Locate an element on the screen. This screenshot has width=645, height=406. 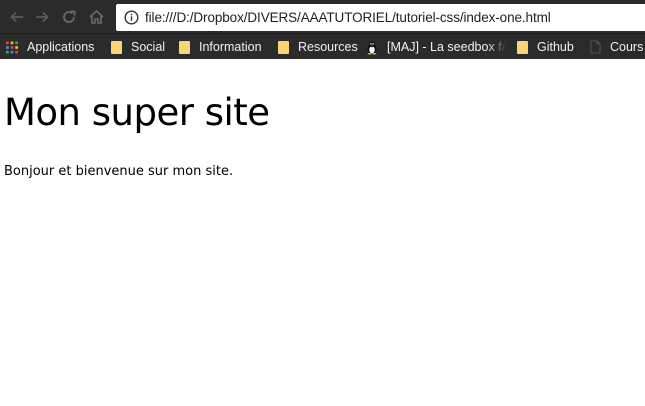
forward-arrow-icon is located at coordinates (42, 17).